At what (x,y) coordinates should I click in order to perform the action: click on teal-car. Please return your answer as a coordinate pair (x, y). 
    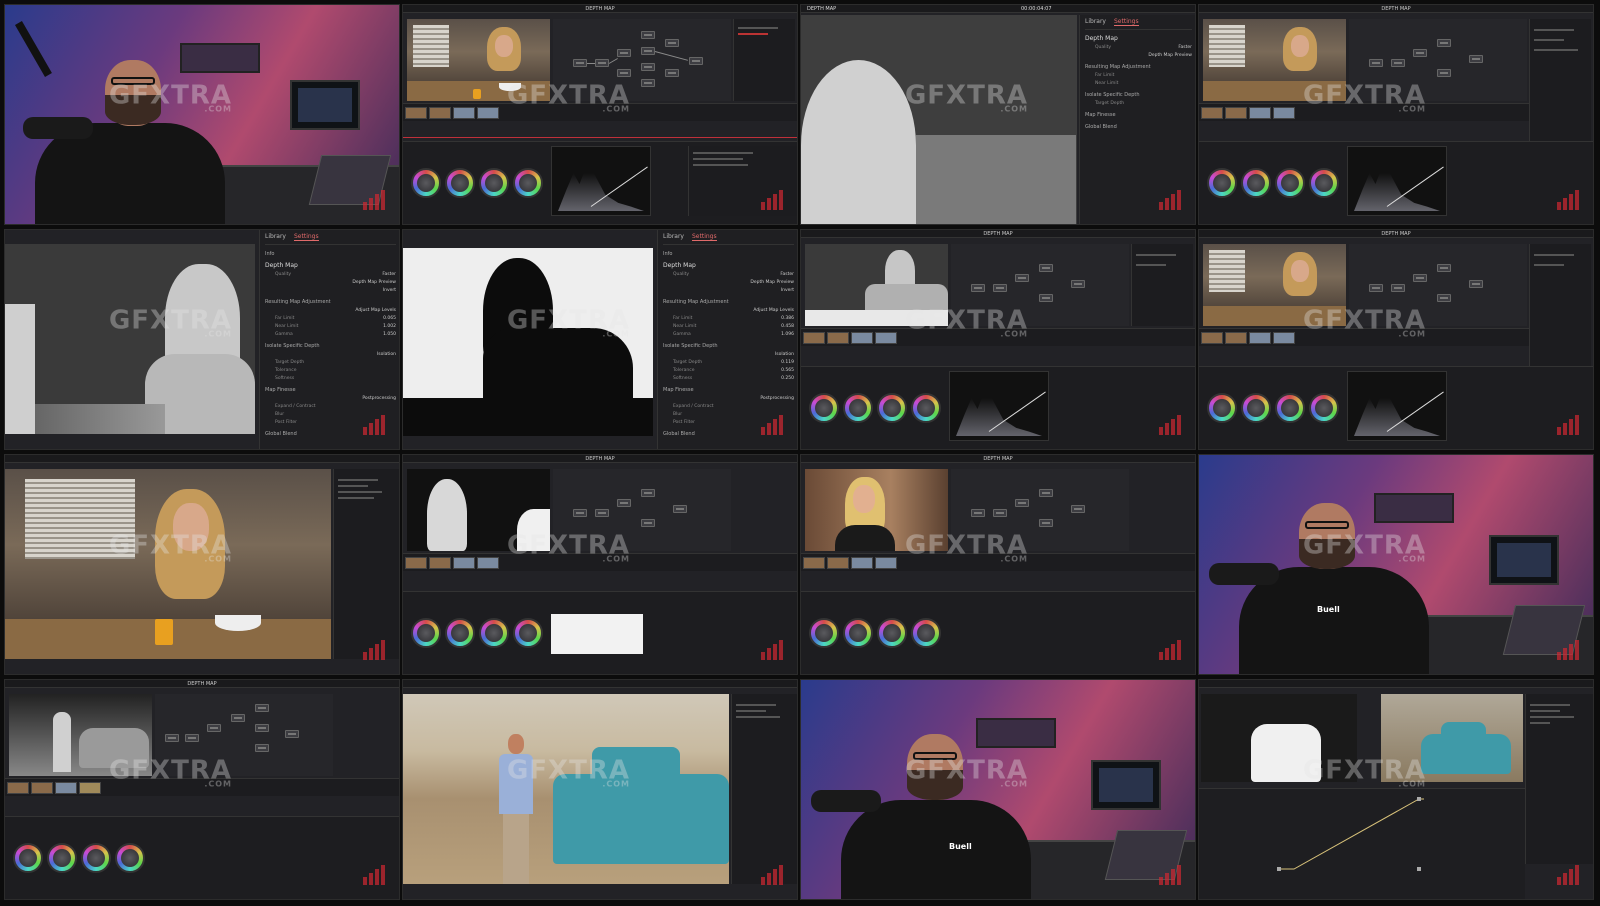
    Looking at the image, I should click on (641, 805).